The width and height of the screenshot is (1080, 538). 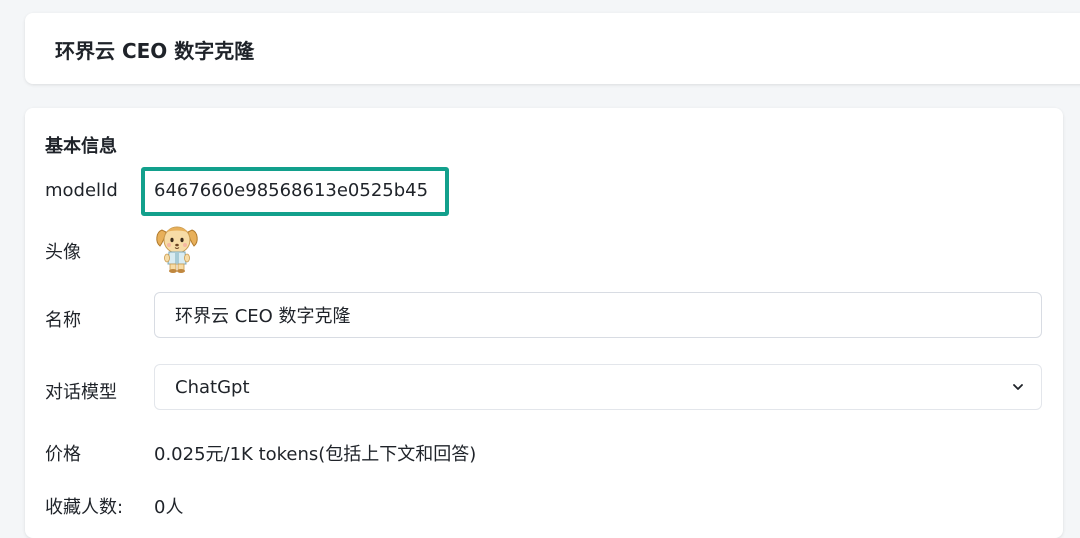 I want to click on chevron-down-icon, so click(x=1018, y=387).